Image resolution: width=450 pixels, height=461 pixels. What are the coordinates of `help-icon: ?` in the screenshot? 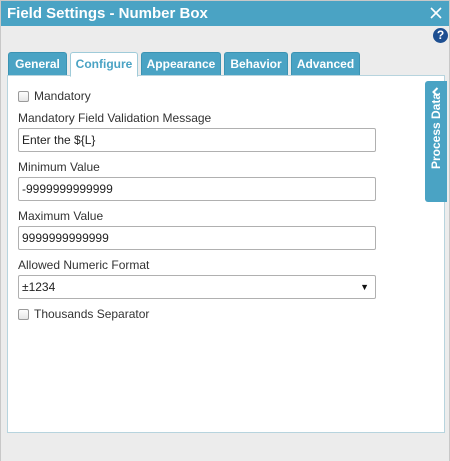 It's located at (440, 35).